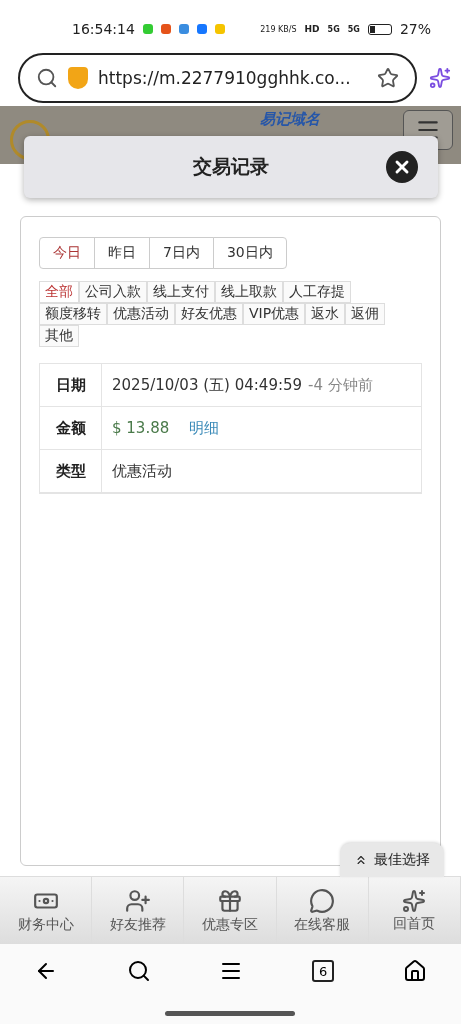 This screenshot has height=1024, width=461. I want to click on close-button, so click(402, 167).